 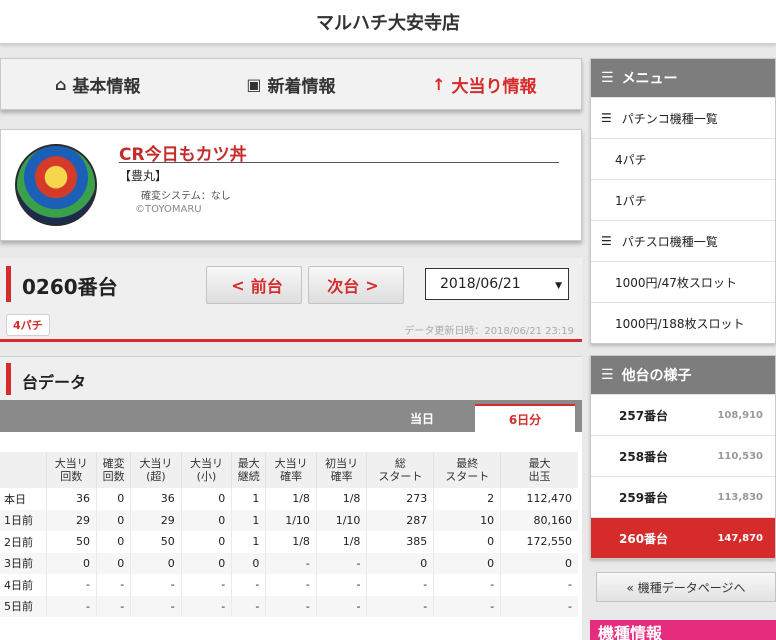 I want to click on menu-item: 1000円/47枚スロット, so click(x=683, y=281).